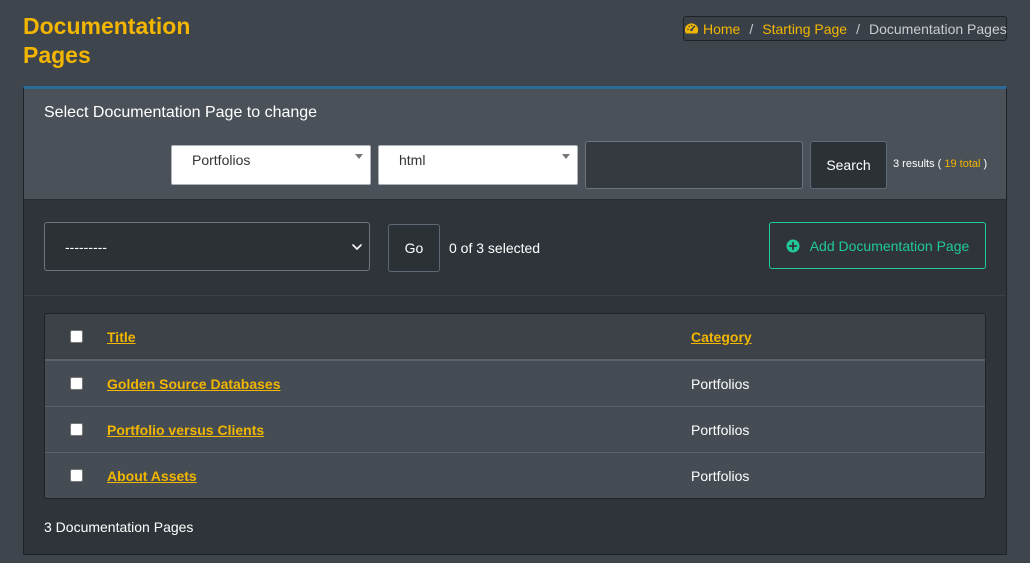 The width and height of the screenshot is (1030, 563). I want to click on breadcrumb-home-label: Home, so click(722, 28).